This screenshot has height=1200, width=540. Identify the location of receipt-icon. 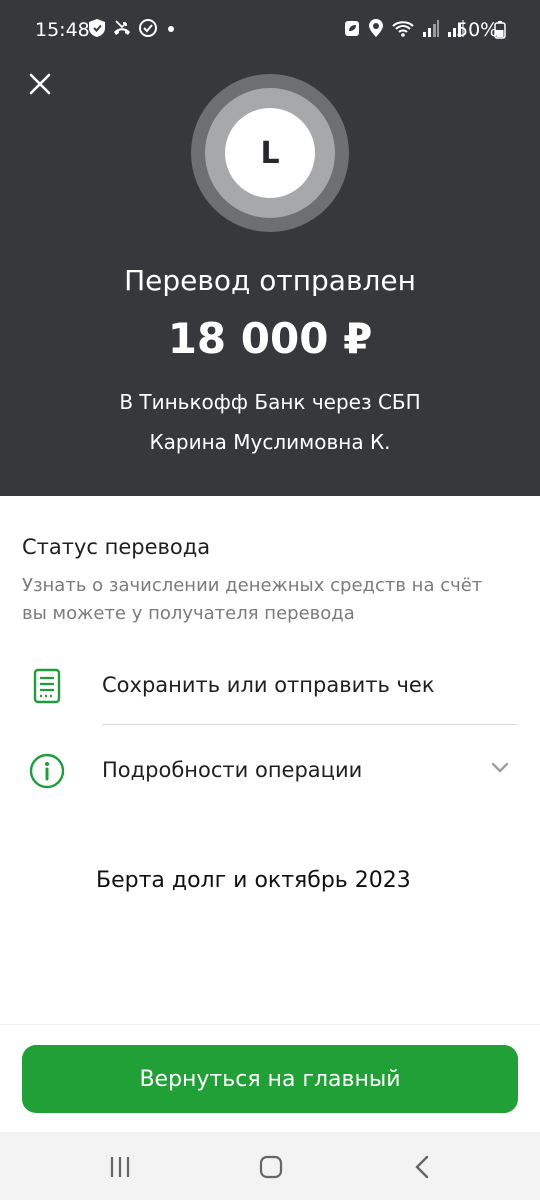
(47, 686).